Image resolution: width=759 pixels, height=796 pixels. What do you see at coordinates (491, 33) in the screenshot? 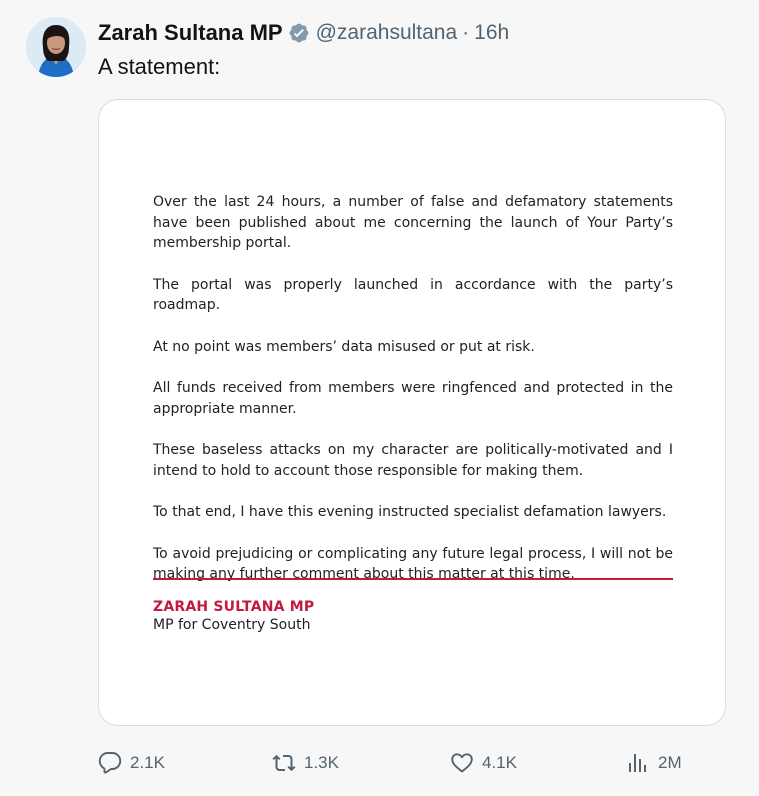
I see `post-timestamp: 16h` at bounding box center [491, 33].